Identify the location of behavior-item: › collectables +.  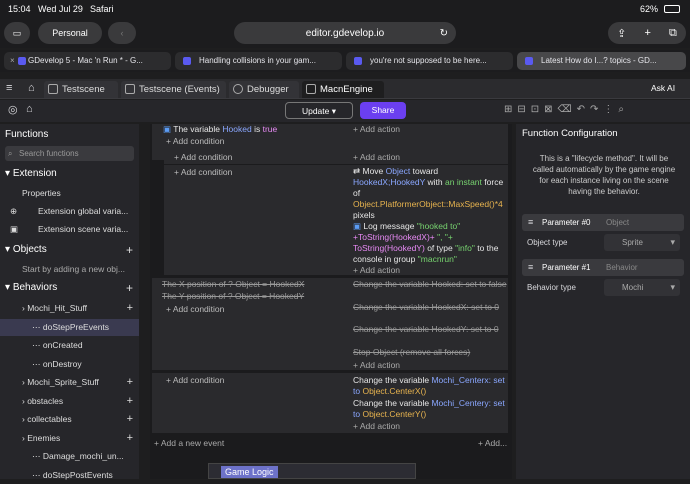
(69, 419).